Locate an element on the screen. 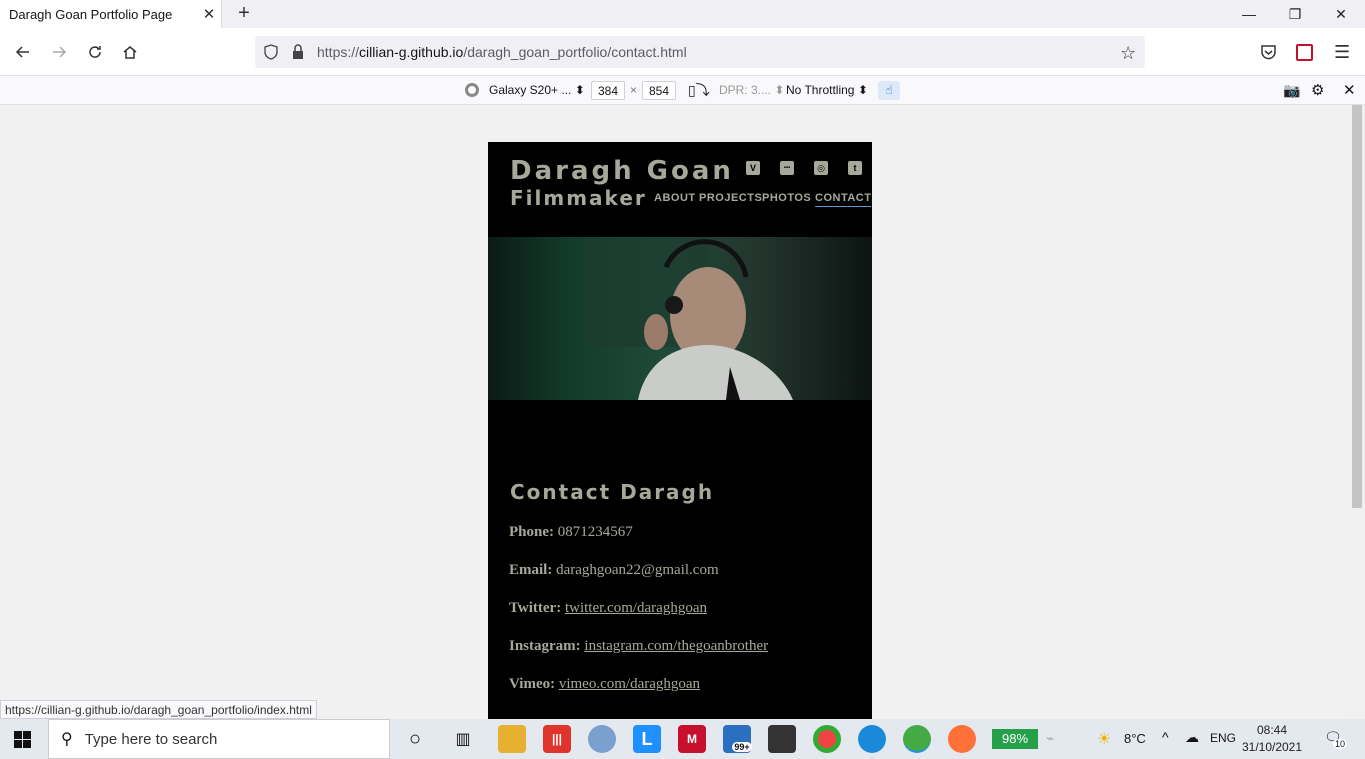 The image size is (1365, 759). file-explorer-icon is located at coordinates (512, 739).